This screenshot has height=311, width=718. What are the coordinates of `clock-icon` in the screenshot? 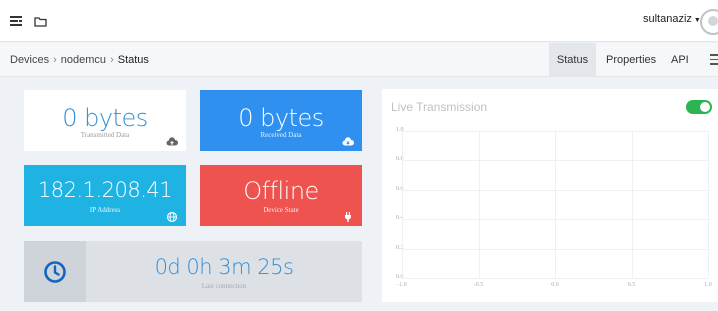 It's located at (55, 271).